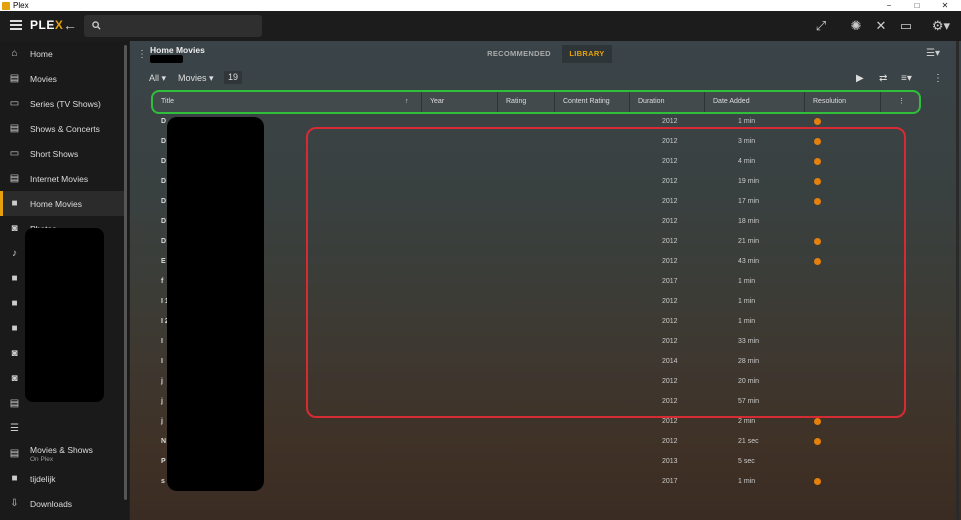  I want to click on table-row: s 2017 1 min, so click(536, 482).